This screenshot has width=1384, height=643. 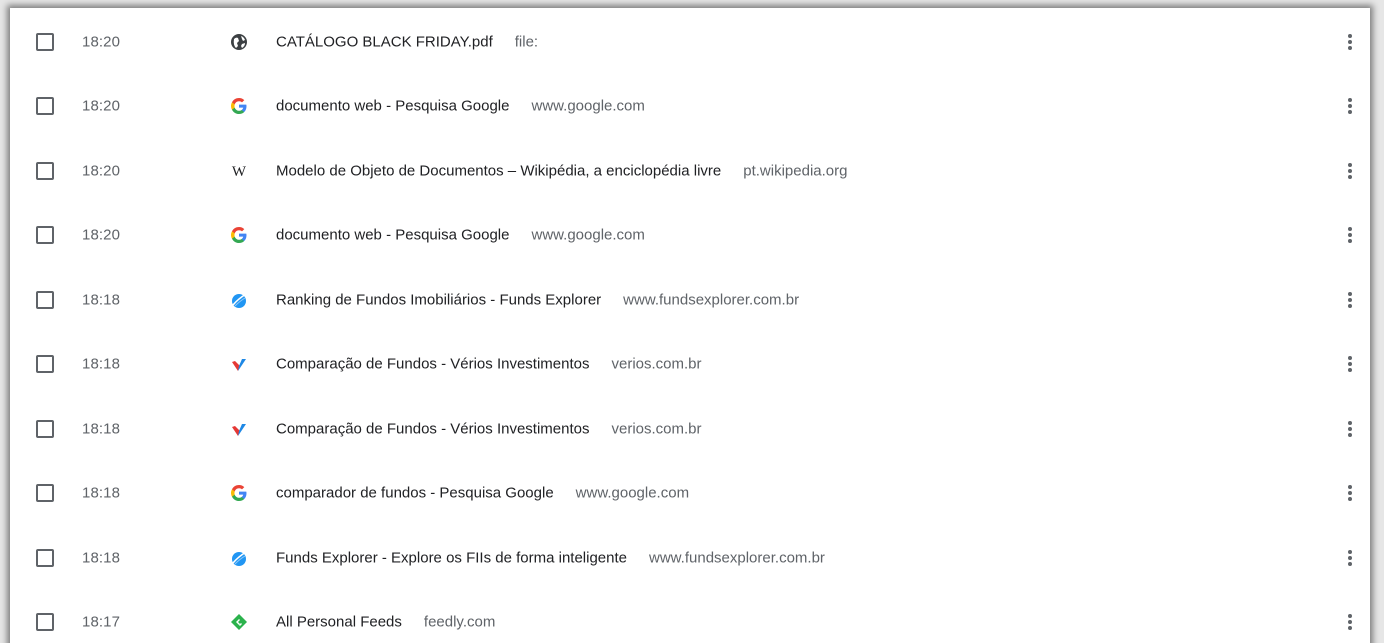 I want to click on page-title-link: CATÁLOGO BLACK FRIDAY.pdf file:, so click(x=407, y=42).